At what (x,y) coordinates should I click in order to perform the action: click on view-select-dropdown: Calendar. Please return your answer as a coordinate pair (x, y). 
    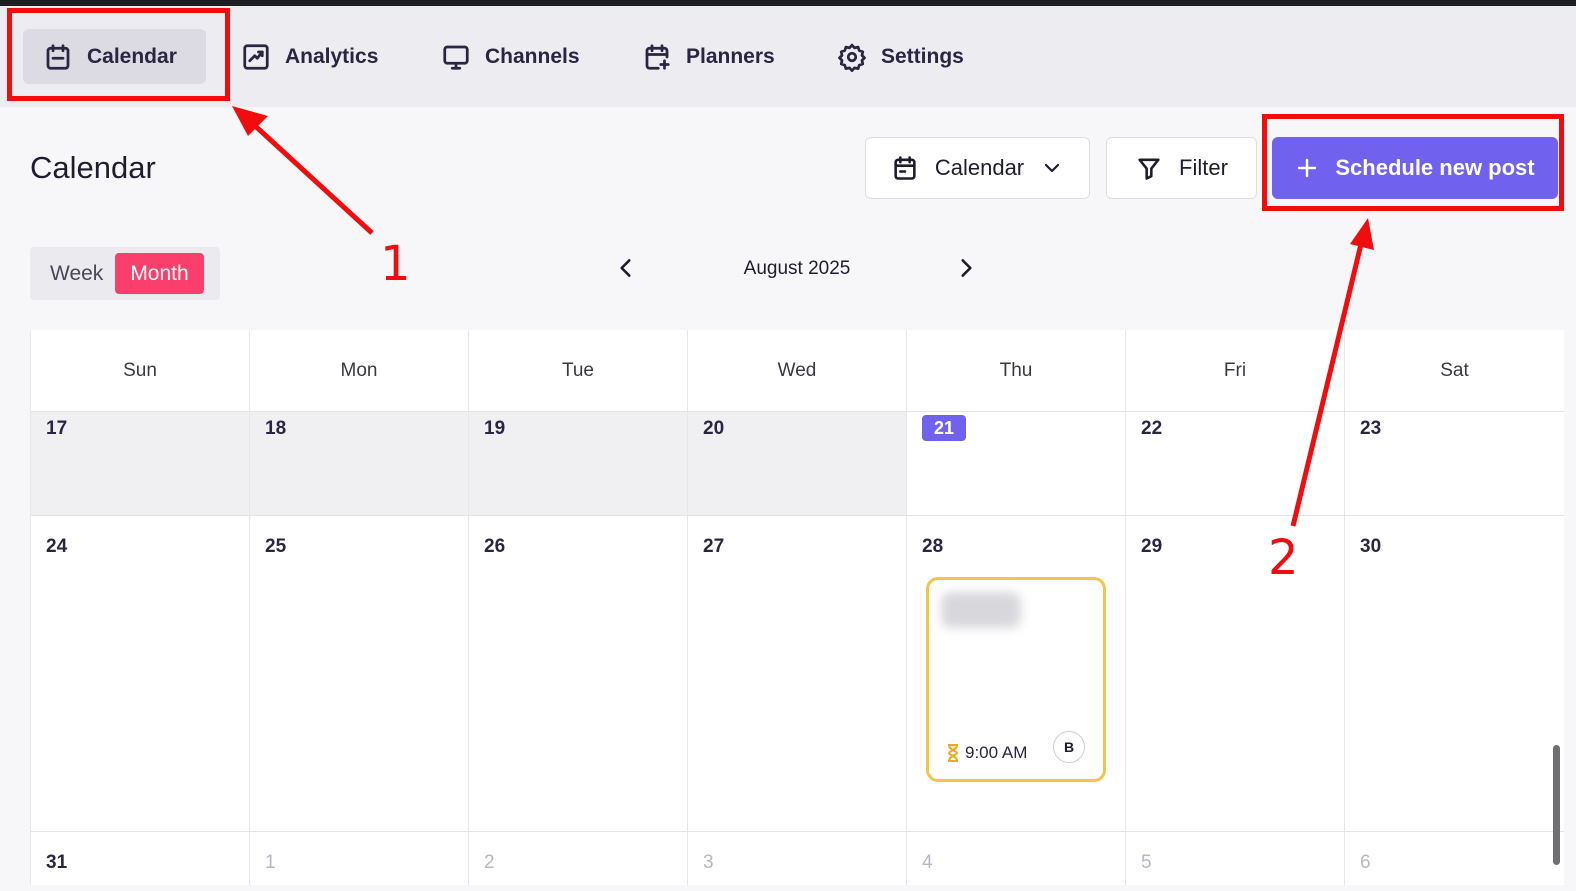
    Looking at the image, I should click on (977, 168).